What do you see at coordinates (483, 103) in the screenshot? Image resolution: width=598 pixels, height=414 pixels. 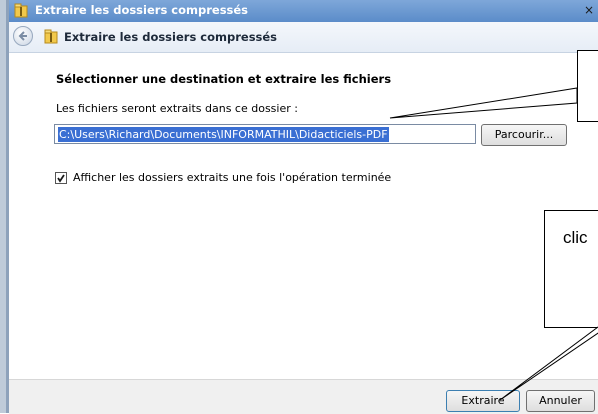 I see `pointer-to-path-input` at bounding box center [483, 103].